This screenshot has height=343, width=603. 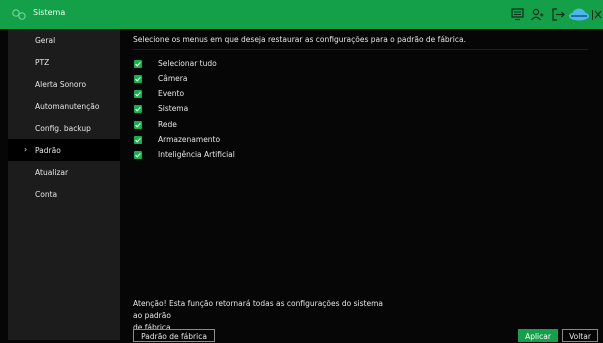 I want to click on sidebar-item-config-backup: Config. backup, so click(x=64, y=128).